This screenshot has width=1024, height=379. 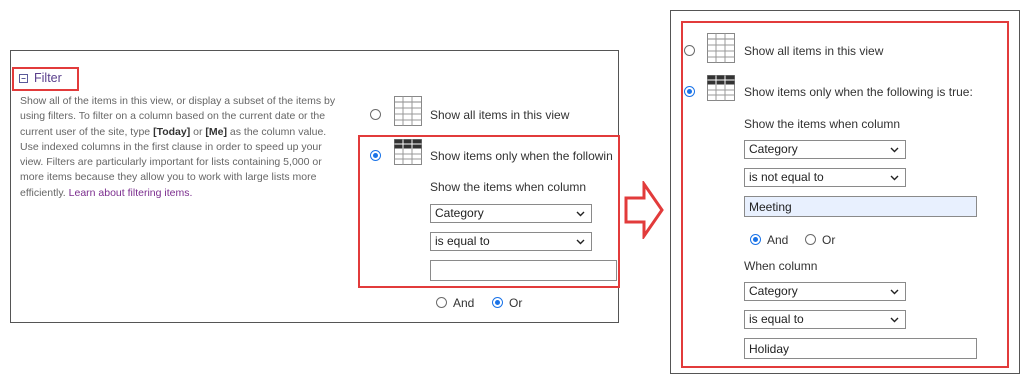 What do you see at coordinates (825, 319) in the screenshot?
I see `operator-select-2: is equal to` at bounding box center [825, 319].